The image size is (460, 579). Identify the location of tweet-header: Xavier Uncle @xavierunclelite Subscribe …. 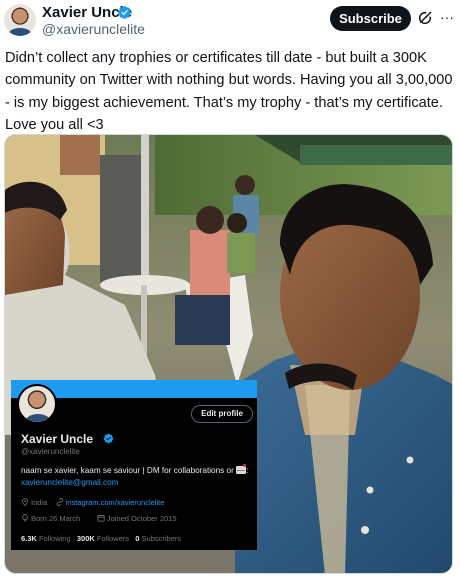
(230, 22).